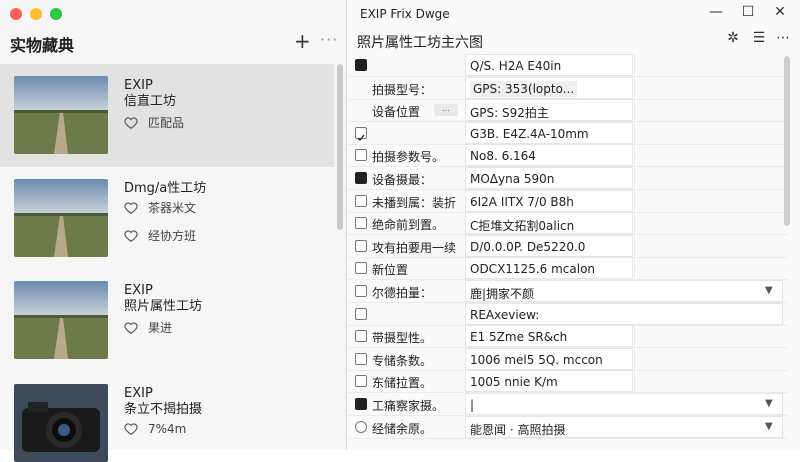 The width and height of the screenshot is (800, 462). What do you see at coordinates (759, 38) in the screenshot?
I see `list-icon: ☰` at bounding box center [759, 38].